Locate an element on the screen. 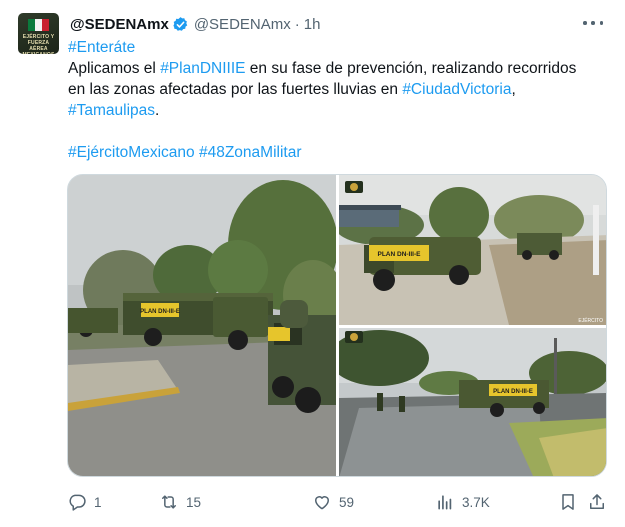 This screenshot has width=625, height=527. action-bar: 1 15 59 3.7K is located at coordinates (339, 502).